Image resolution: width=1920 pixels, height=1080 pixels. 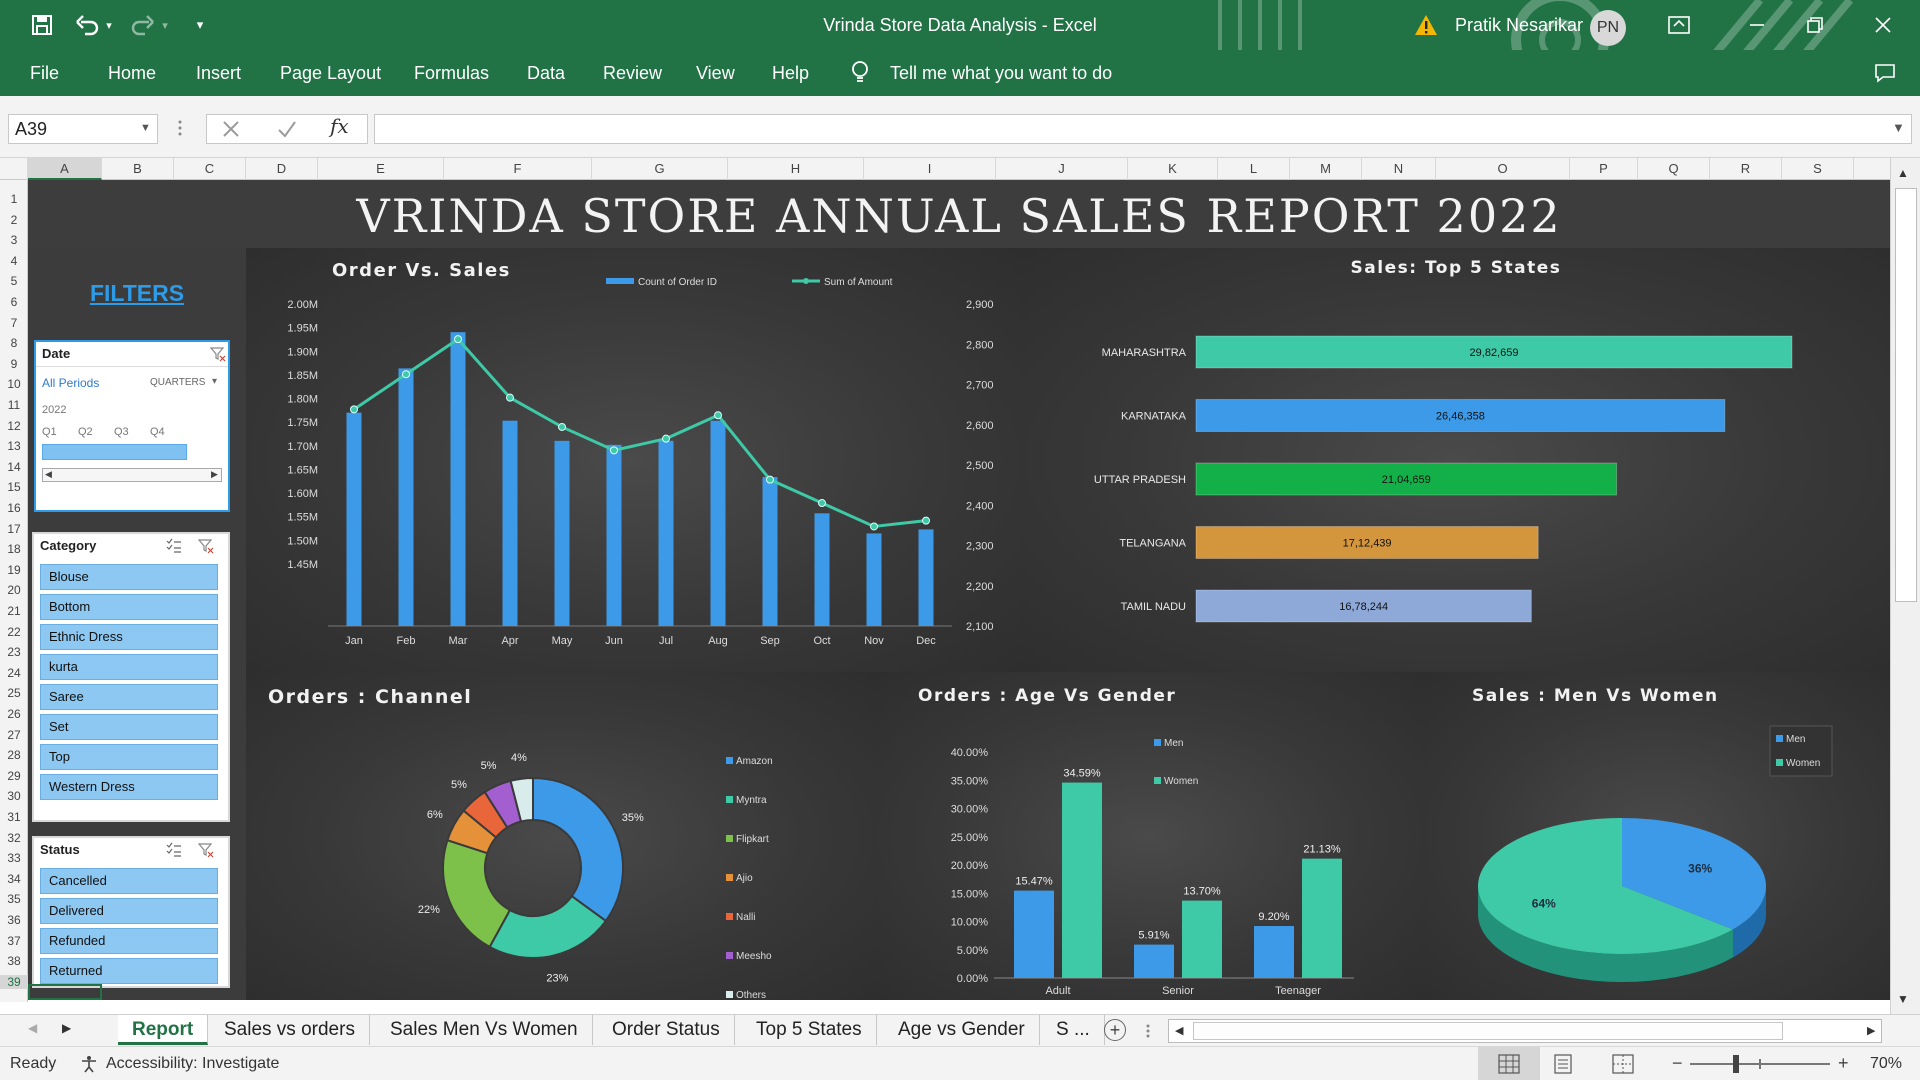 What do you see at coordinates (14, 323) in the screenshot?
I see `row-header: 7` at bounding box center [14, 323].